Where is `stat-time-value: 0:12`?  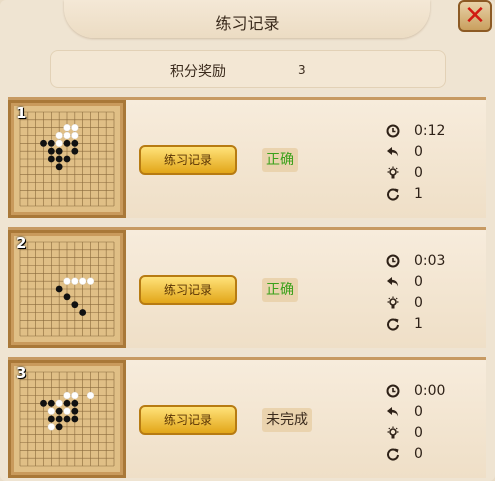 stat-time-value: 0:12 is located at coordinates (430, 131).